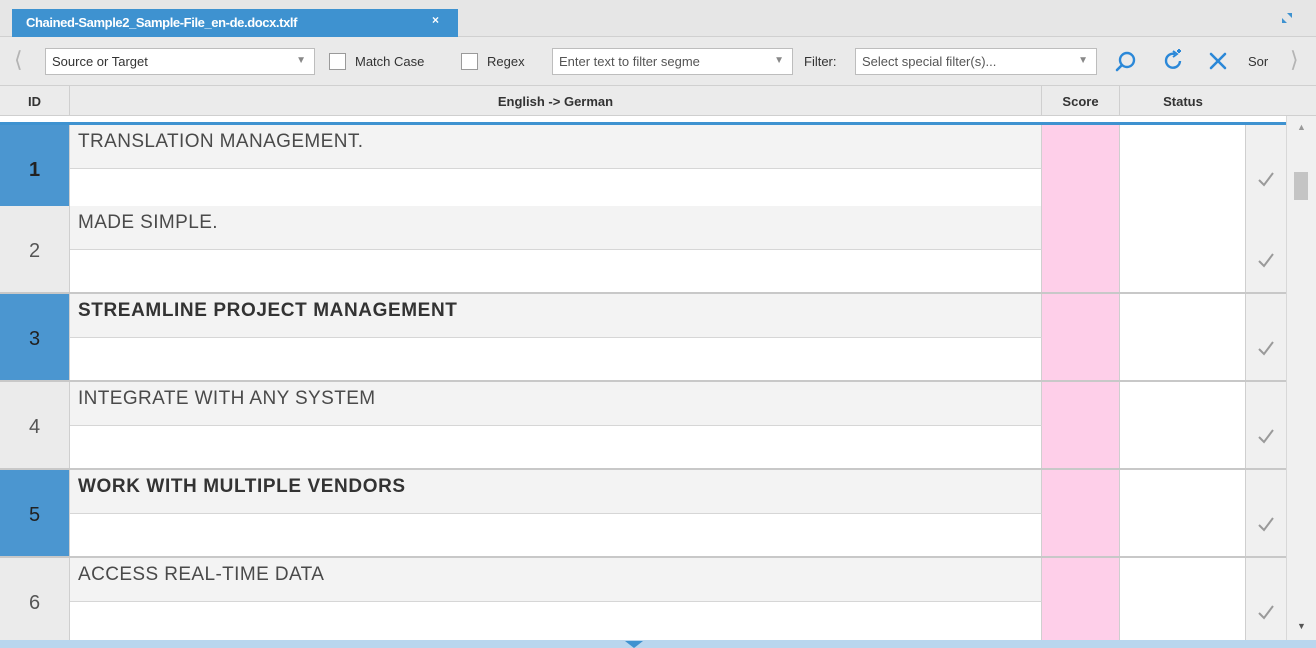 The width and height of the screenshot is (1316, 648). Describe the element at coordinates (35, 599) in the screenshot. I see `segment-id: 6` at that location.